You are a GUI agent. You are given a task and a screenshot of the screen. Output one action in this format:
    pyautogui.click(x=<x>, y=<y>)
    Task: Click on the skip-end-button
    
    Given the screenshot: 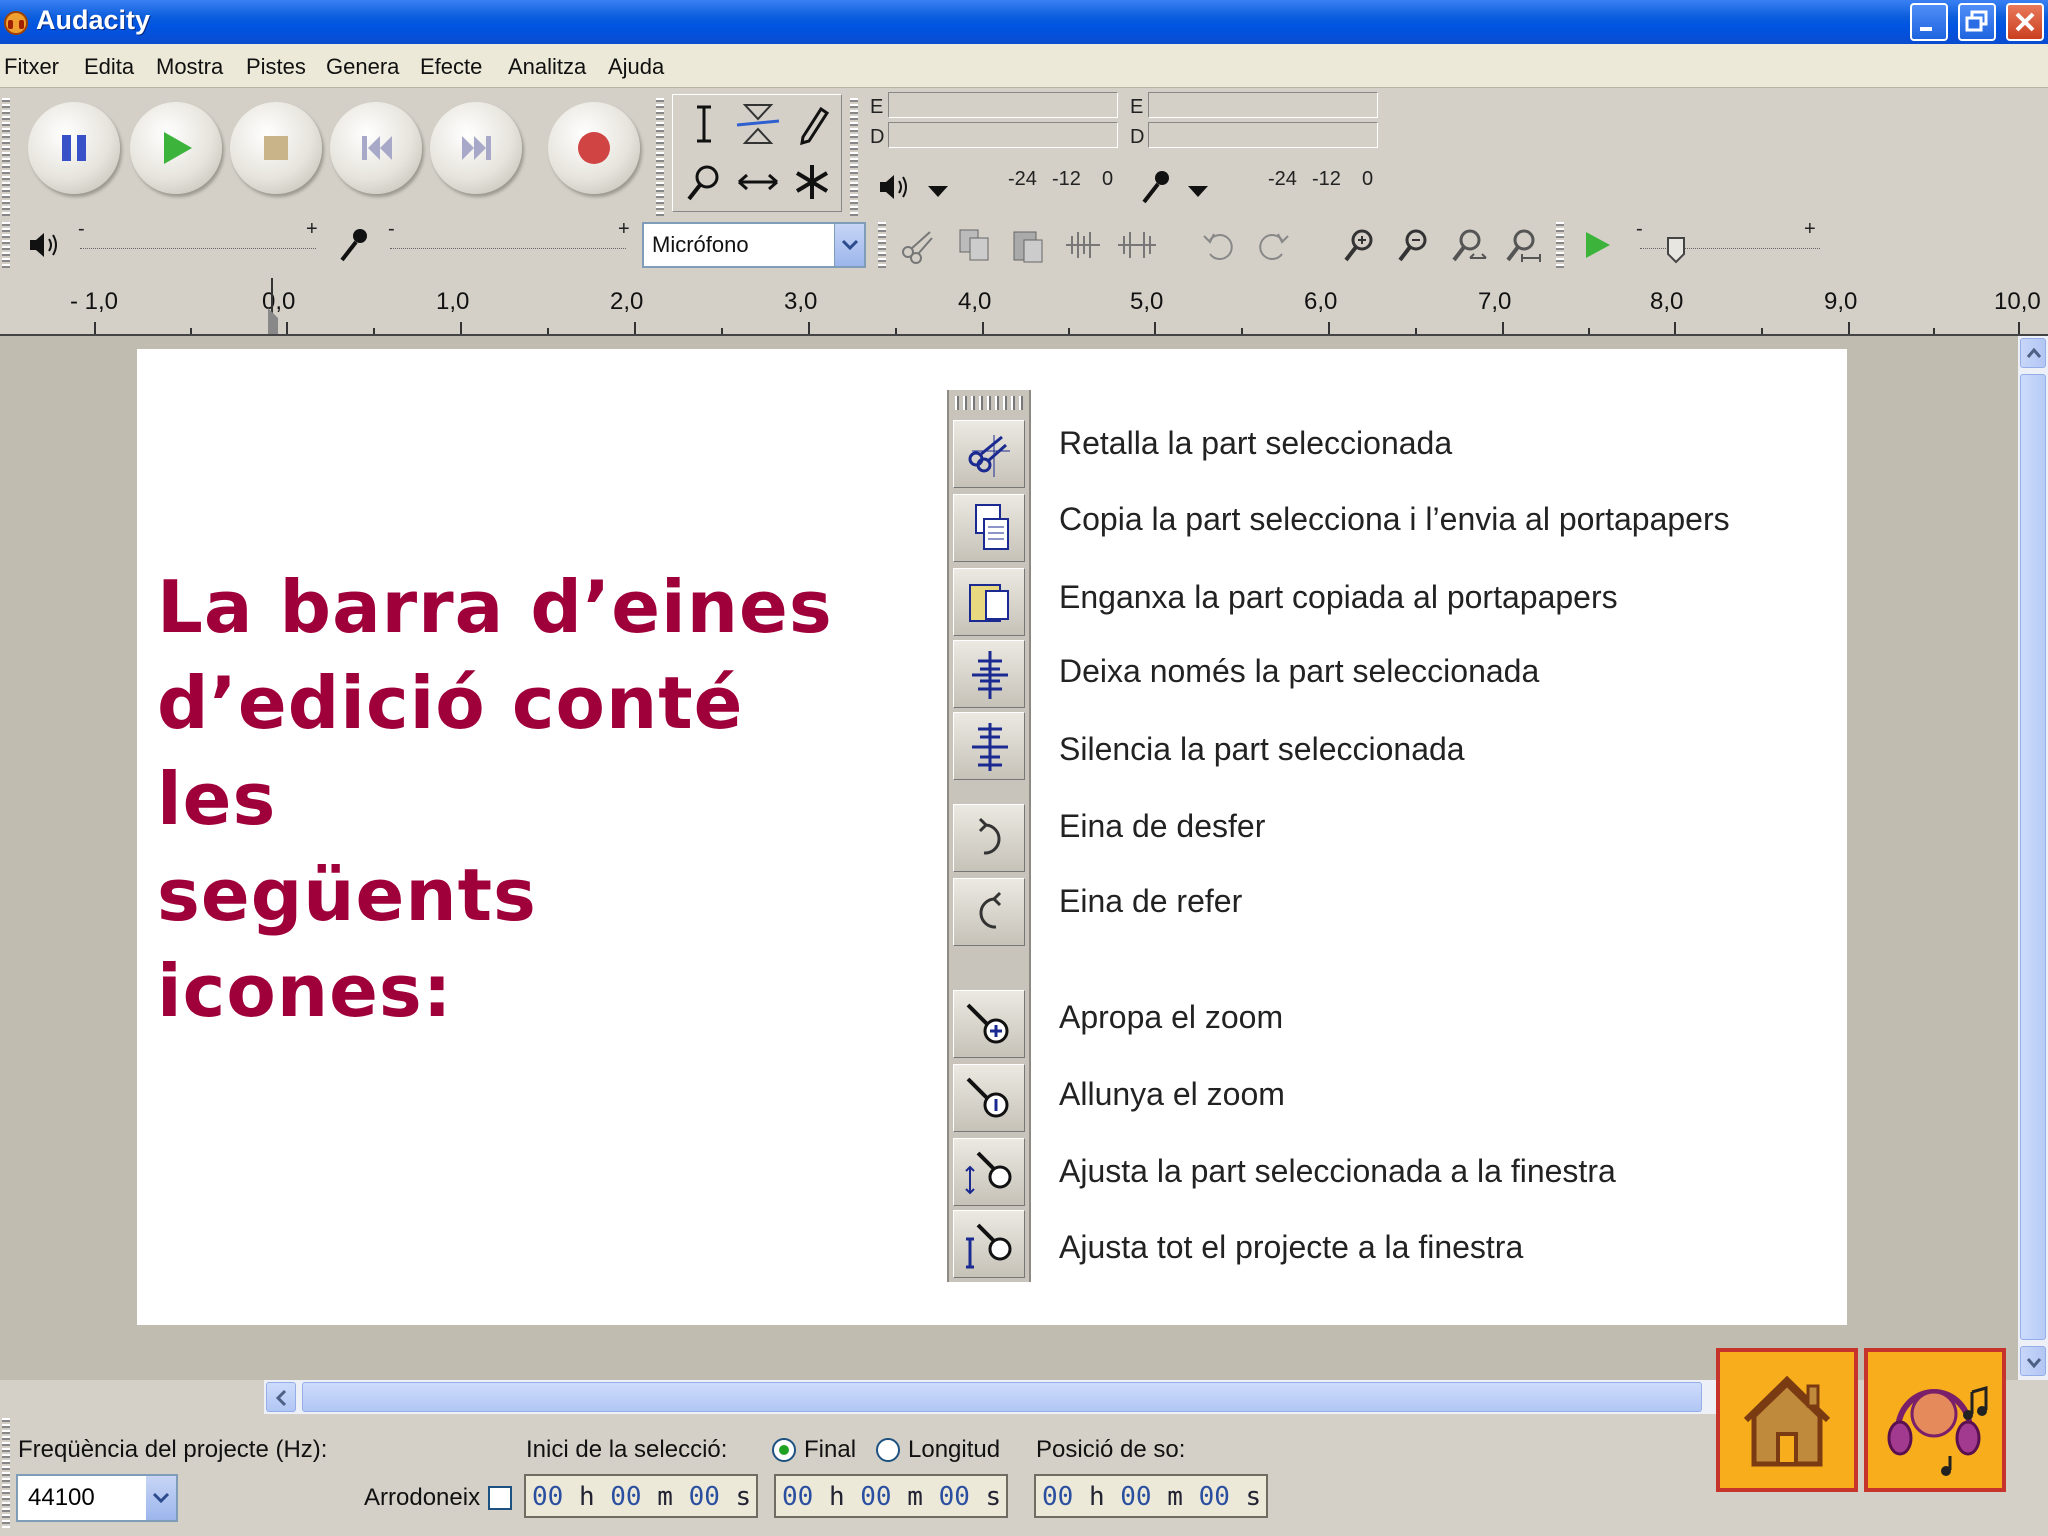 What is the action you would take?
    pyautogui.click(x=476, y=148)
    